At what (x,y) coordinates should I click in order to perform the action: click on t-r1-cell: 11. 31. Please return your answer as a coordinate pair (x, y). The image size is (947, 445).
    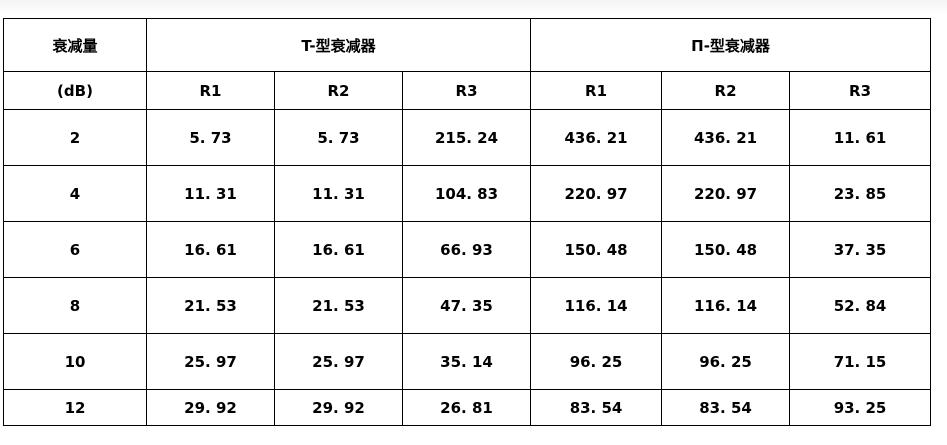
    Looking at the image, I should click on (210, 193).